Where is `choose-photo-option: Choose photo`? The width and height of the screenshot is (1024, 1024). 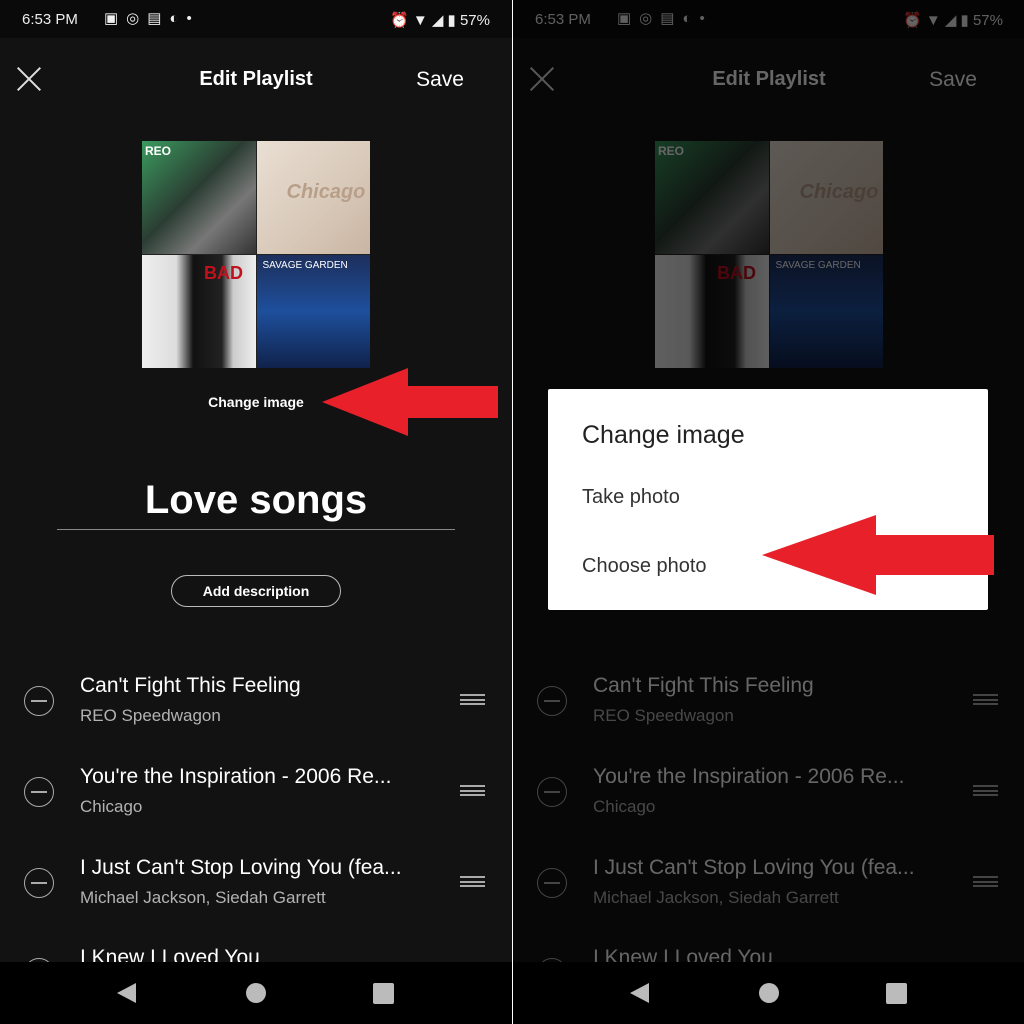 choose-photo-option: Choose photo is located at coordinates (644, 566).